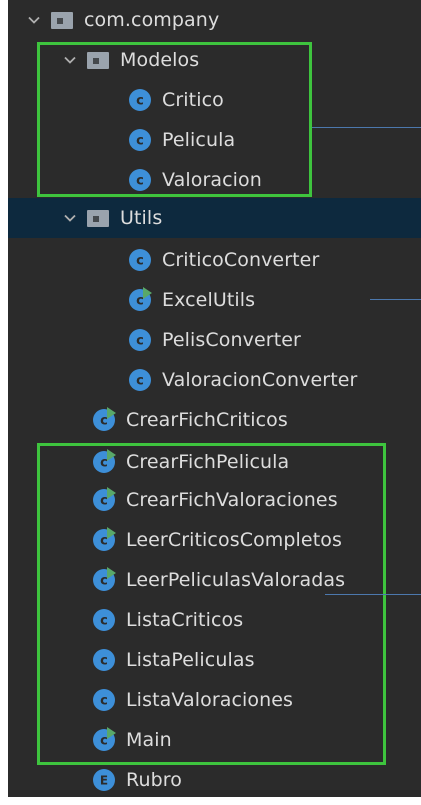  I want to click on tree-item-label: PelisConverter, so click(231, 340).